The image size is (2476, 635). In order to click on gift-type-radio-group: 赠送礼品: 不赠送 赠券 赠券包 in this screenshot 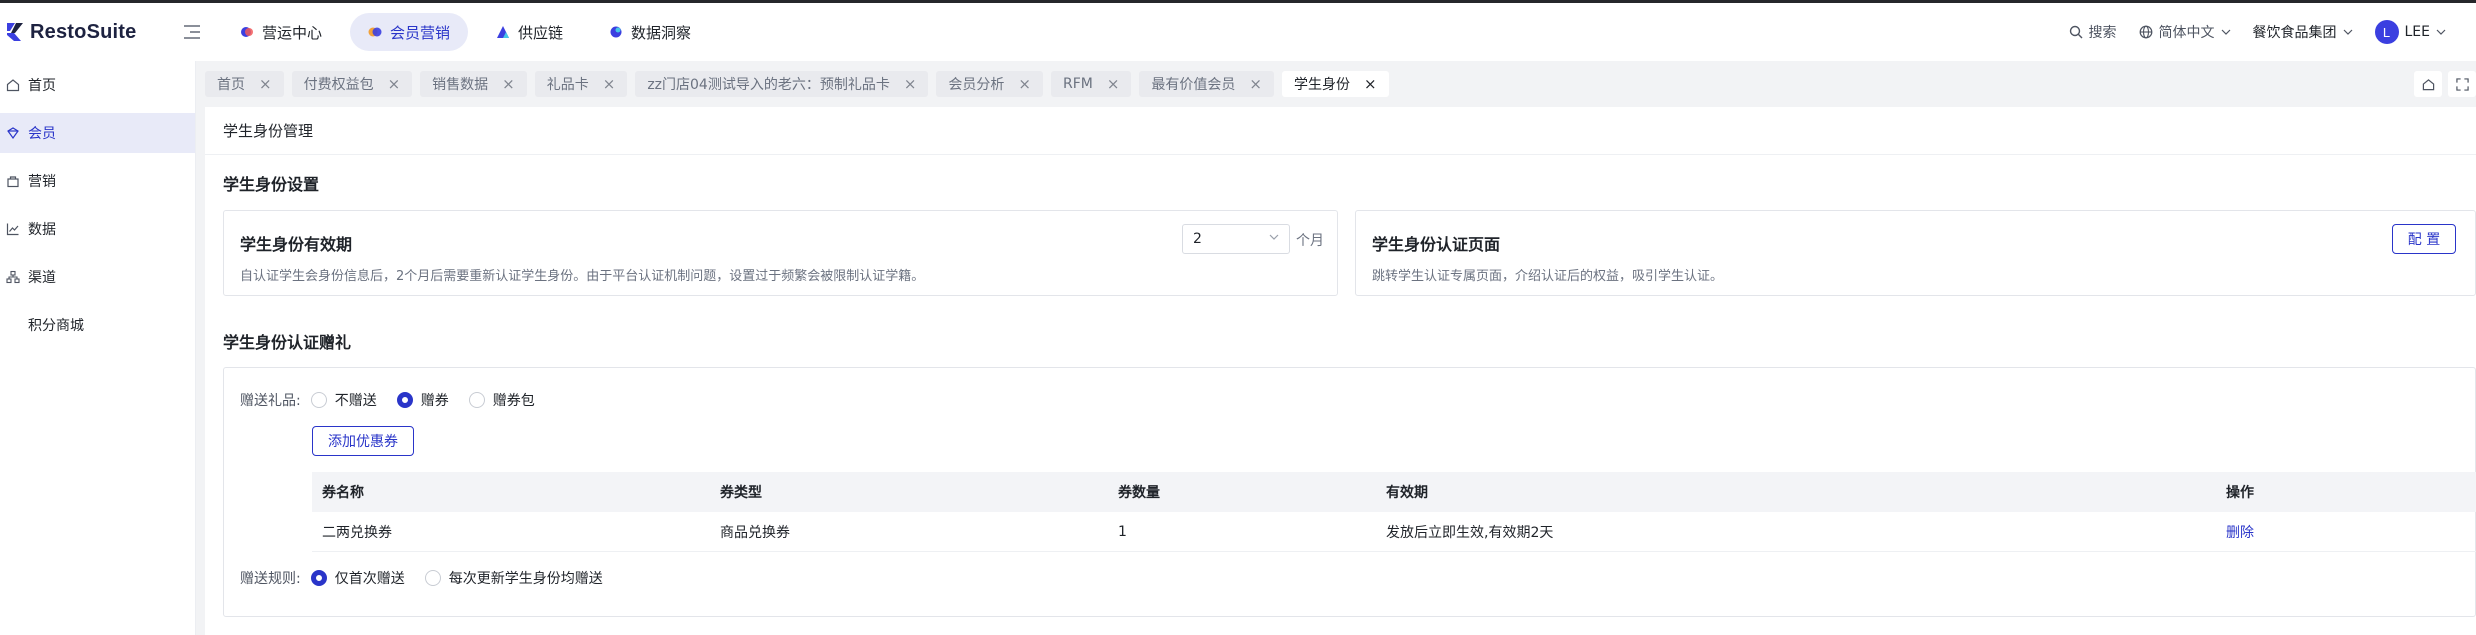, I will do `click(397, 400)`.